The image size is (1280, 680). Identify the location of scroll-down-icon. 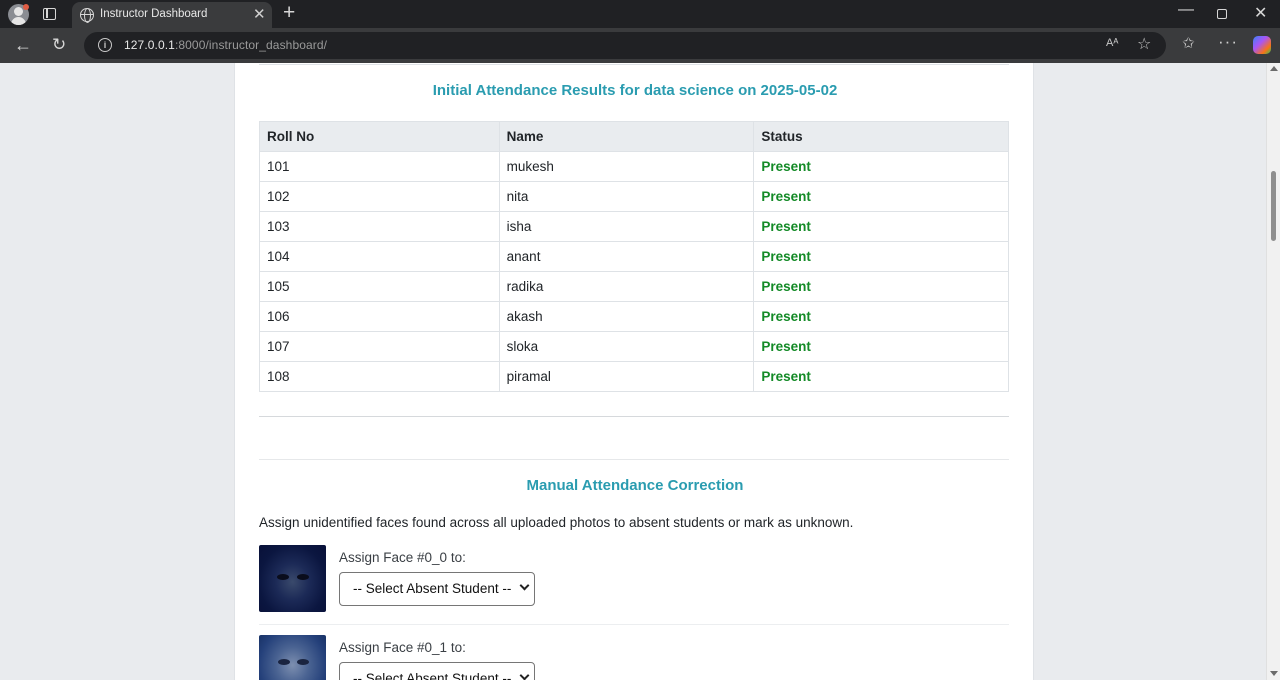
(1274, 673).